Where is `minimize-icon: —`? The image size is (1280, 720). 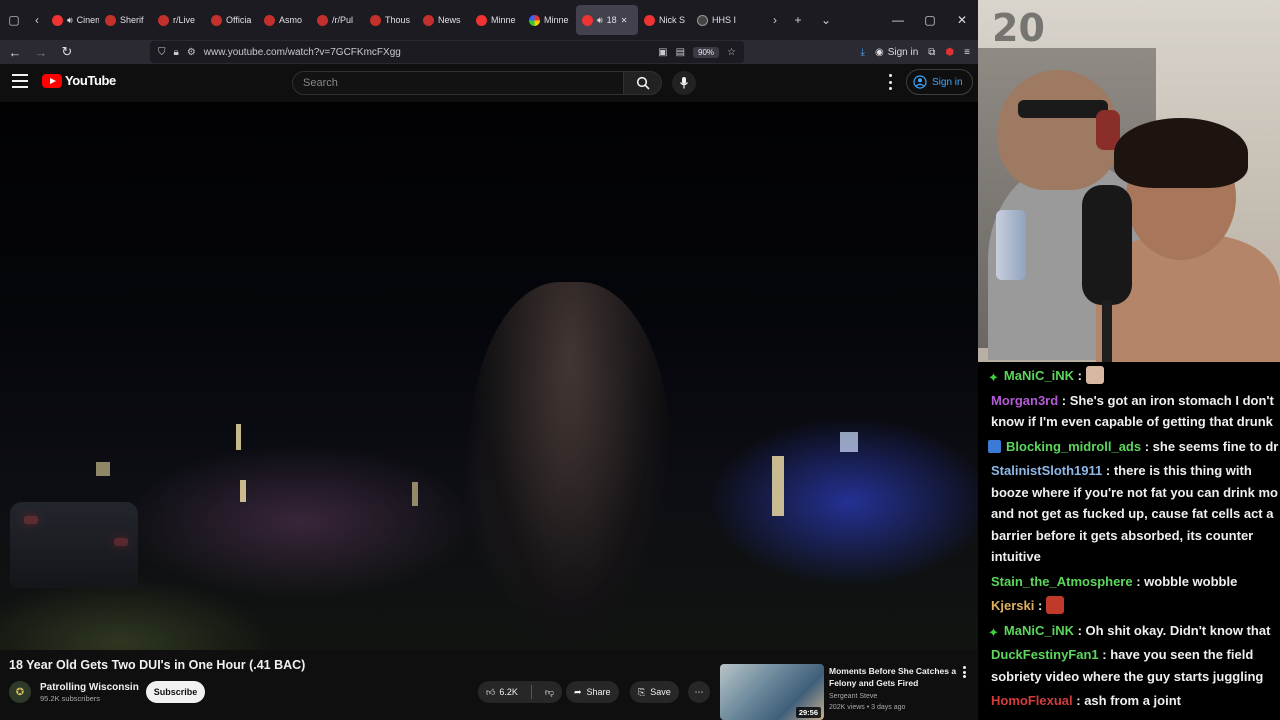
minimize-icon: — is located at coordinates (898, 20).